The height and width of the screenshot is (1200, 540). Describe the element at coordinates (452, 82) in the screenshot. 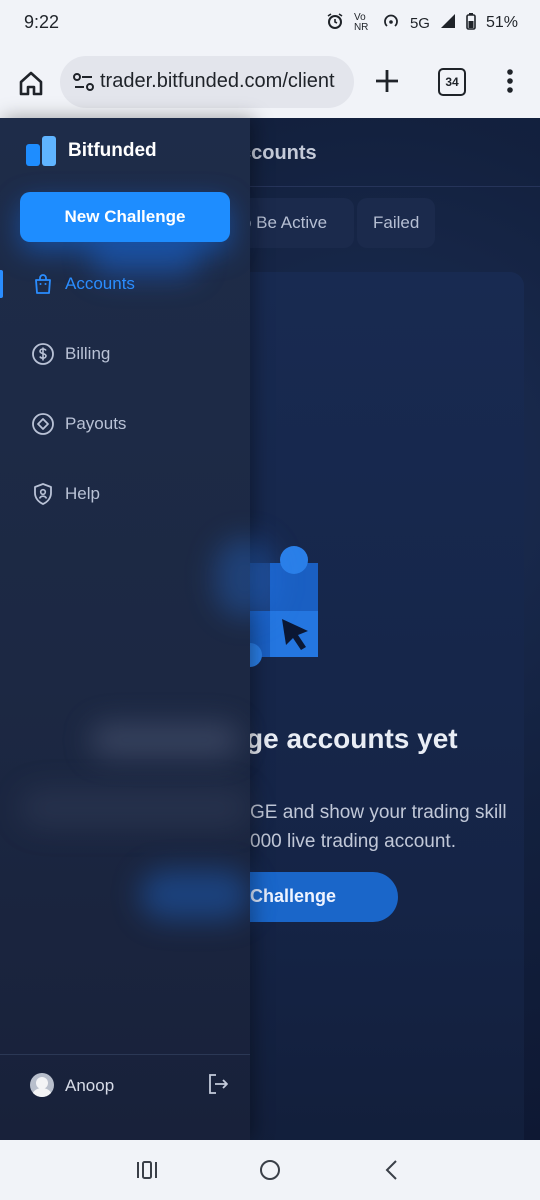

I see `tab-switcher-button: 34` at that location.